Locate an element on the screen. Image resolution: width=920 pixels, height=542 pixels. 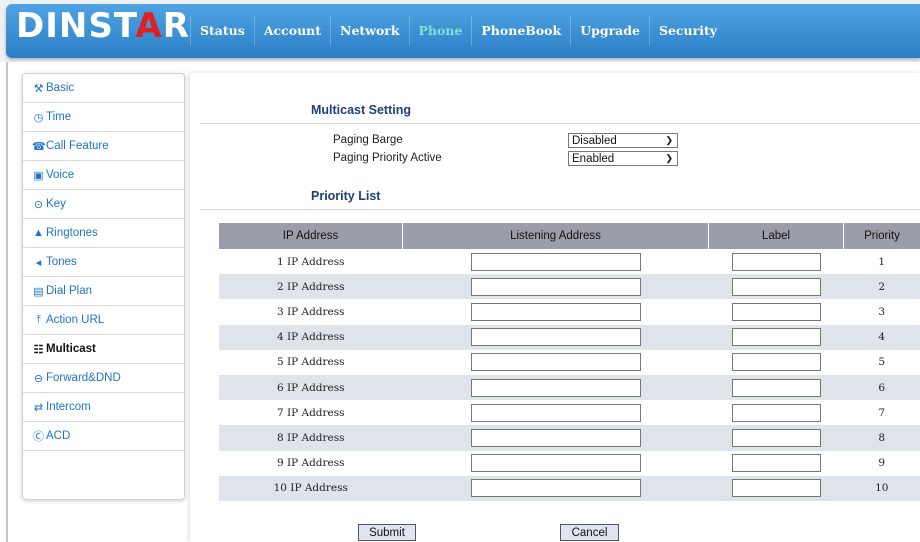
nav-status: Status is located at coordinates (222, 31).